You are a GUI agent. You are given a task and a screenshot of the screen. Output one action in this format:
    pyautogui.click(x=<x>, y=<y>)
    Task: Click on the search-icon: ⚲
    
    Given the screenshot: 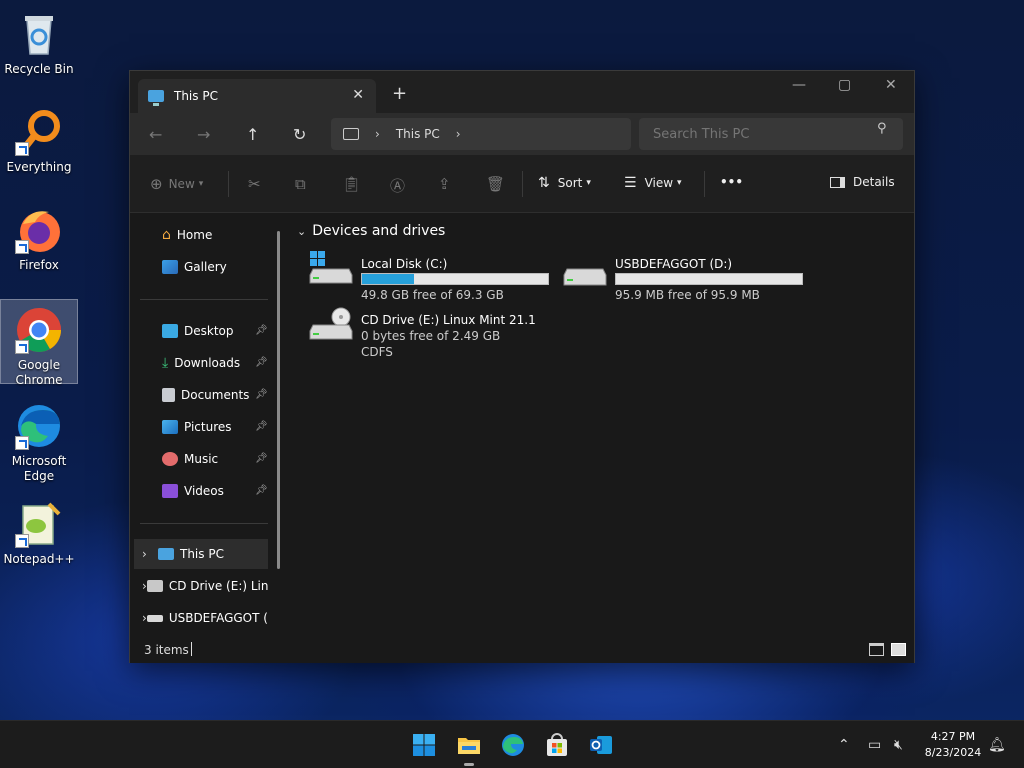 What is the action you would take?
    pyautogui.click(x=888, y=128)
    